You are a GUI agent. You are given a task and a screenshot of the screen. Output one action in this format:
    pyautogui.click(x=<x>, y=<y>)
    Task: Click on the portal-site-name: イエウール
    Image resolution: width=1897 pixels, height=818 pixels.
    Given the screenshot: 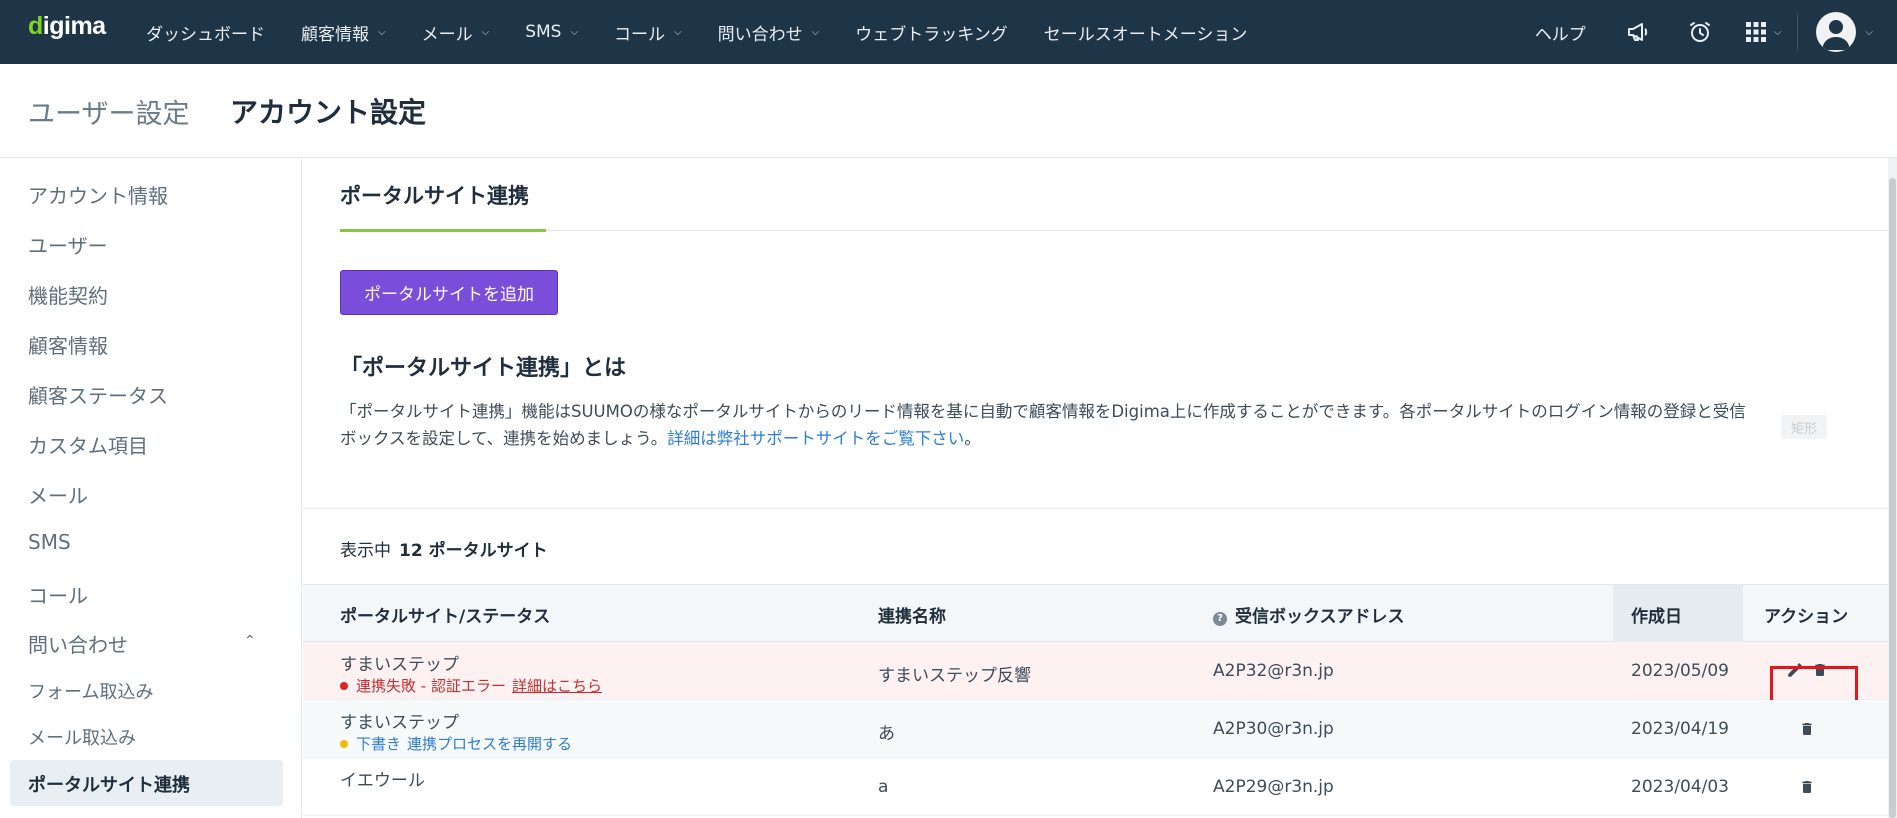 What is the action you would take?
    pyautogui.click(x=382, y=781)
    